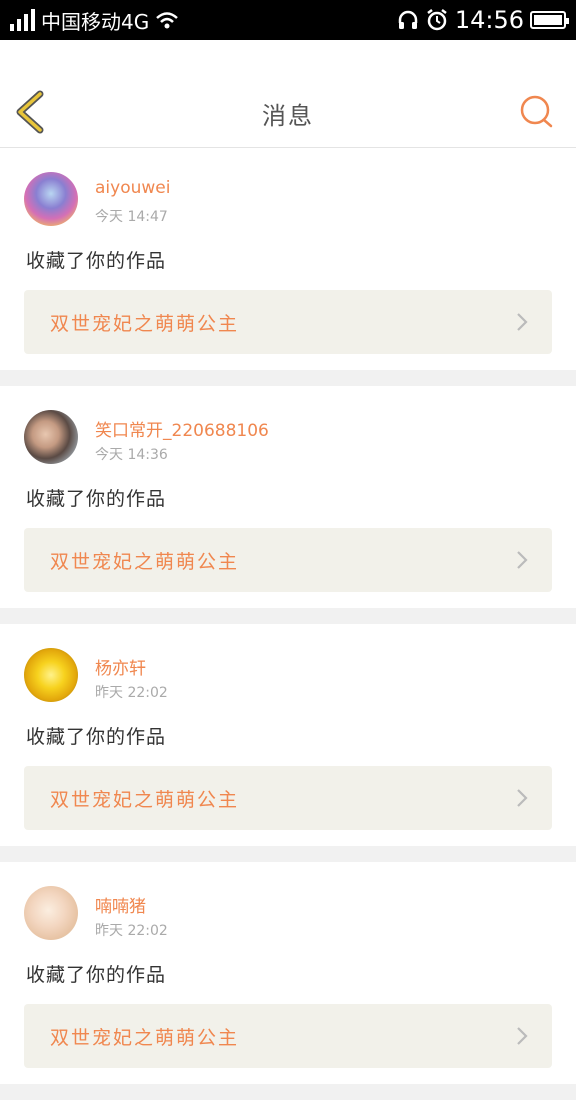  I want to click on message-time: 今天 14:47, so click(131, 217).